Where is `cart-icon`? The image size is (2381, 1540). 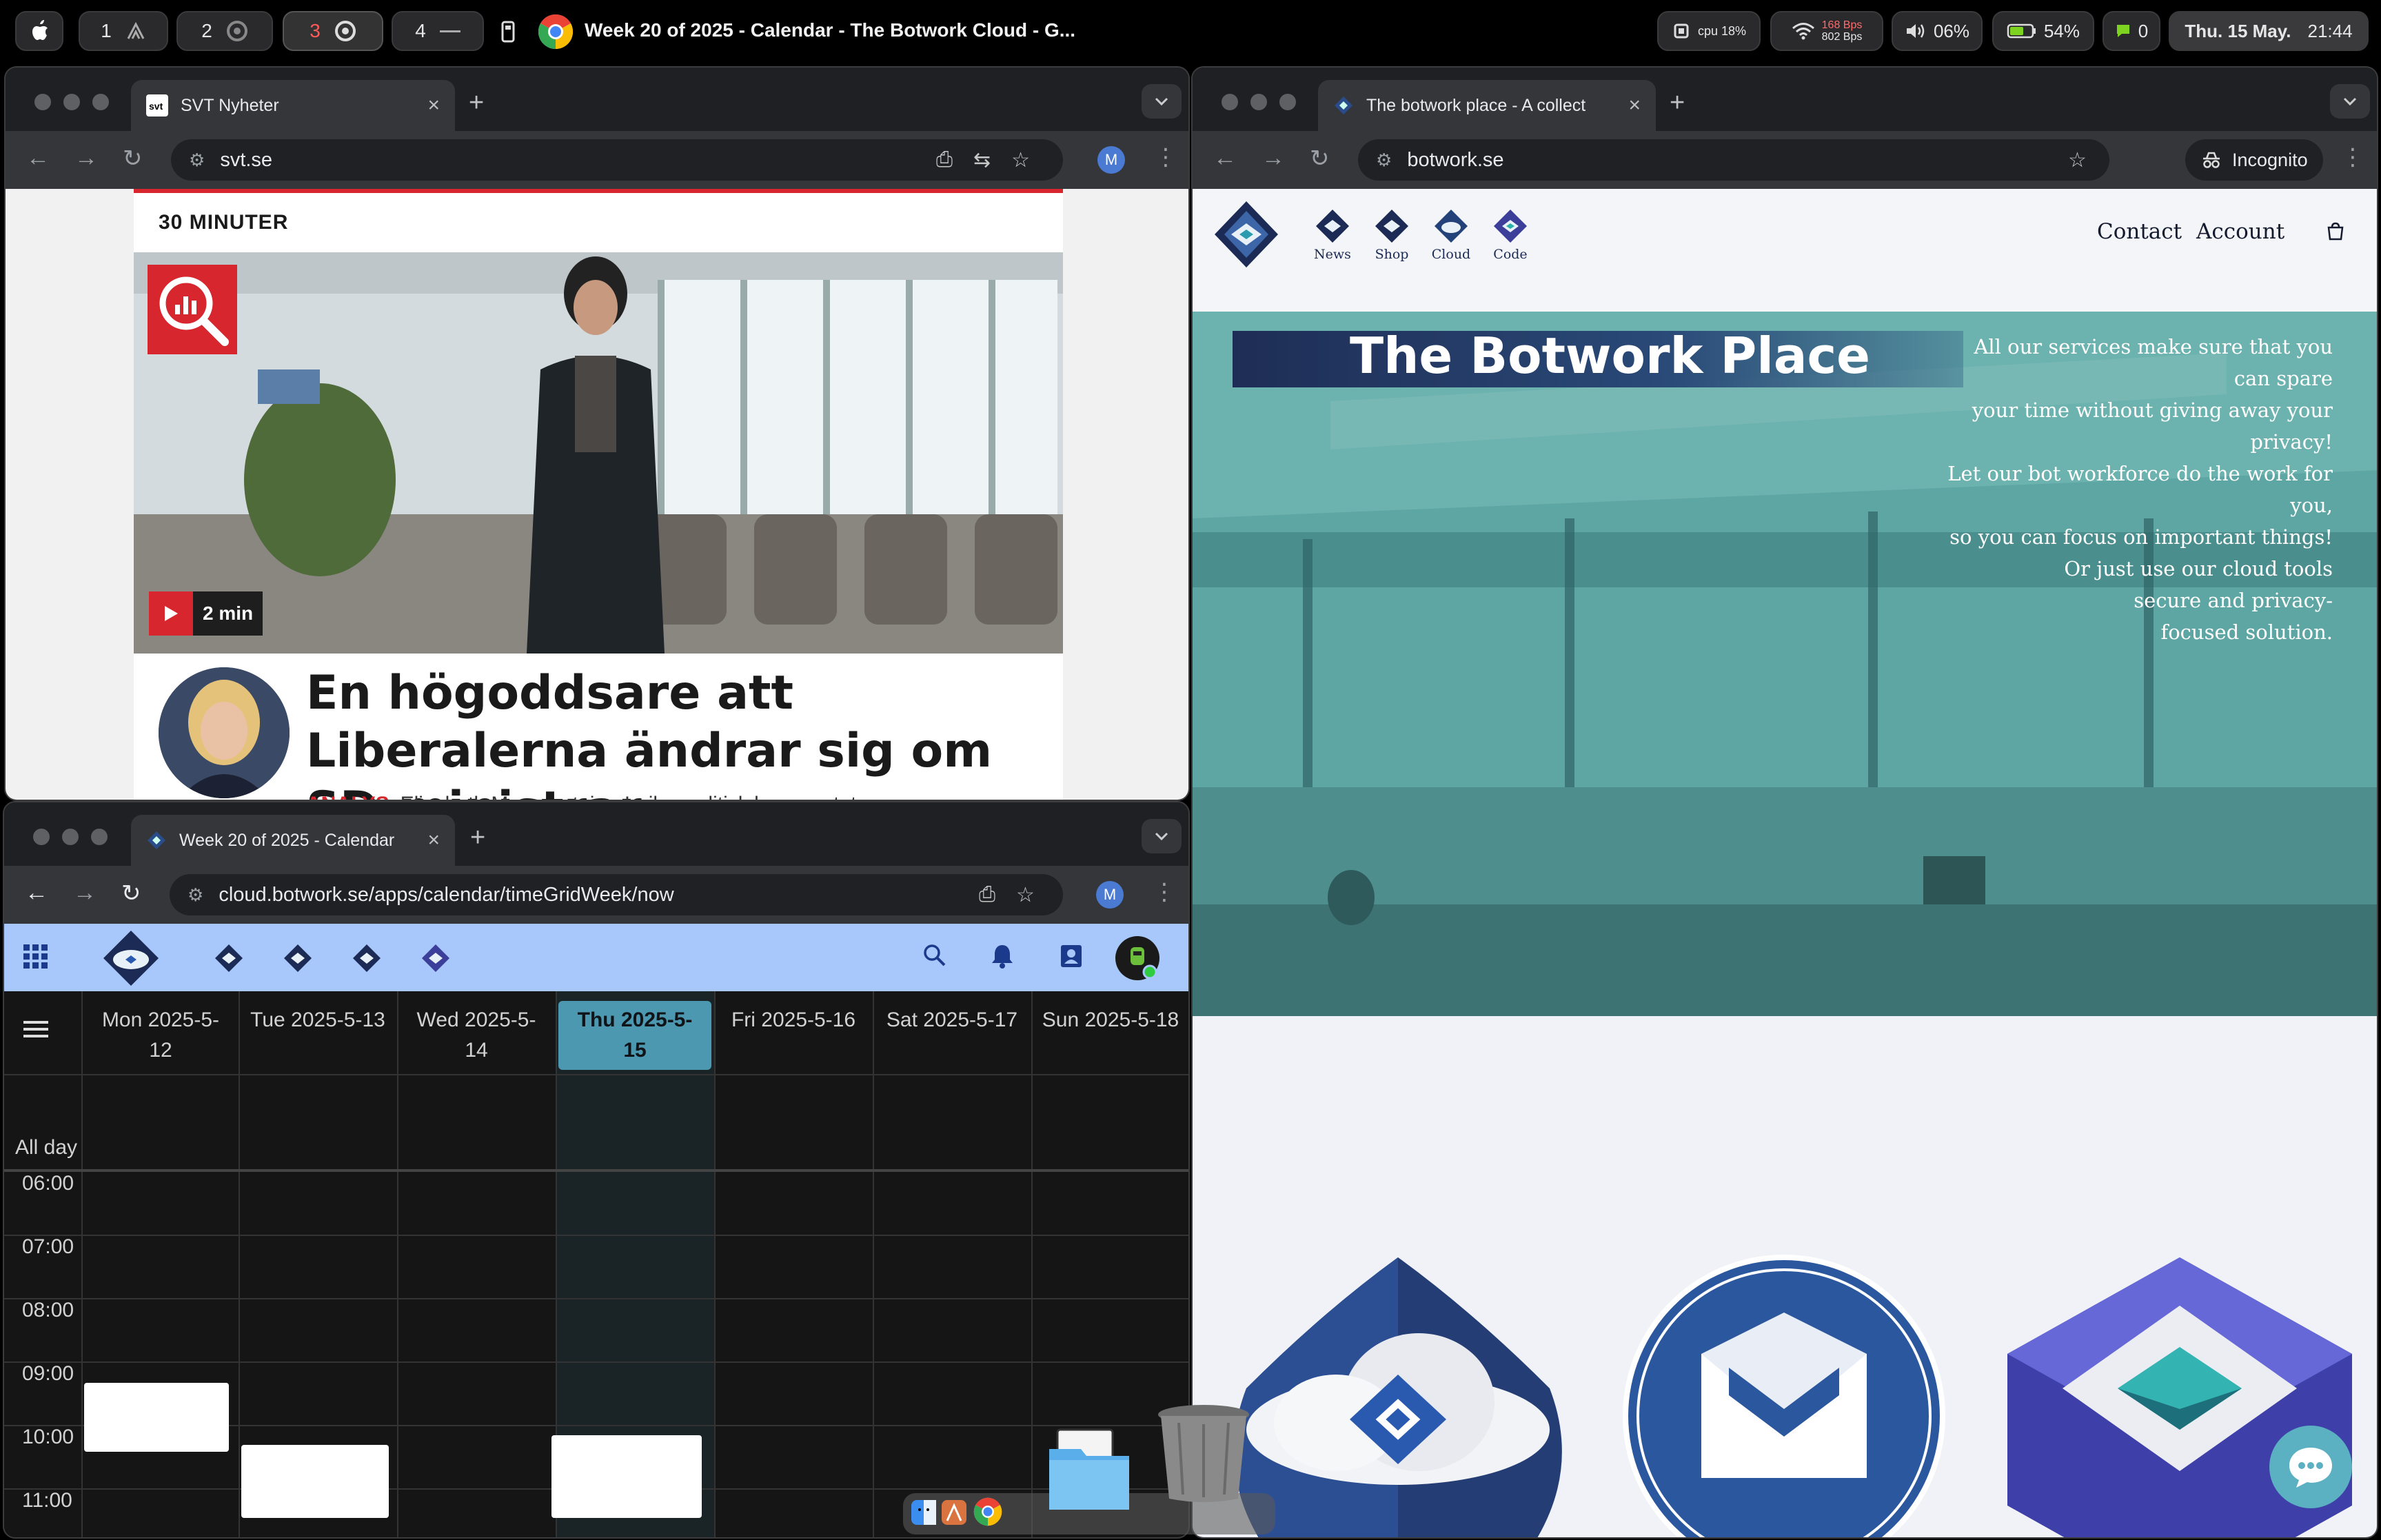 cart-icon is located at coordinates (2335, 232).